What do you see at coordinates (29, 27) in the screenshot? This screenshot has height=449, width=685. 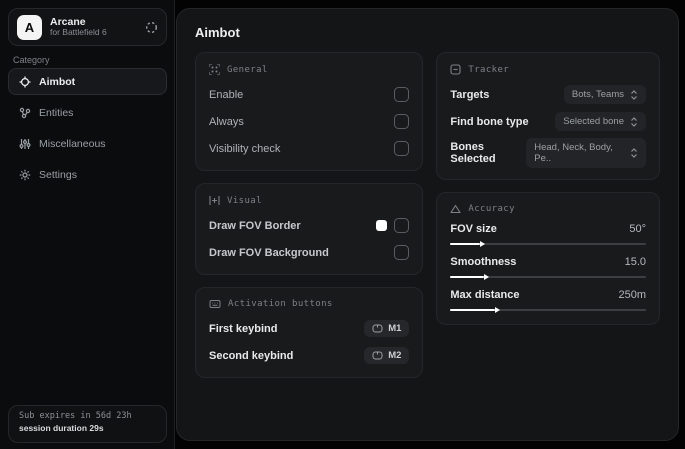 I see `app-logo: A` at bounding box center [29, 27].